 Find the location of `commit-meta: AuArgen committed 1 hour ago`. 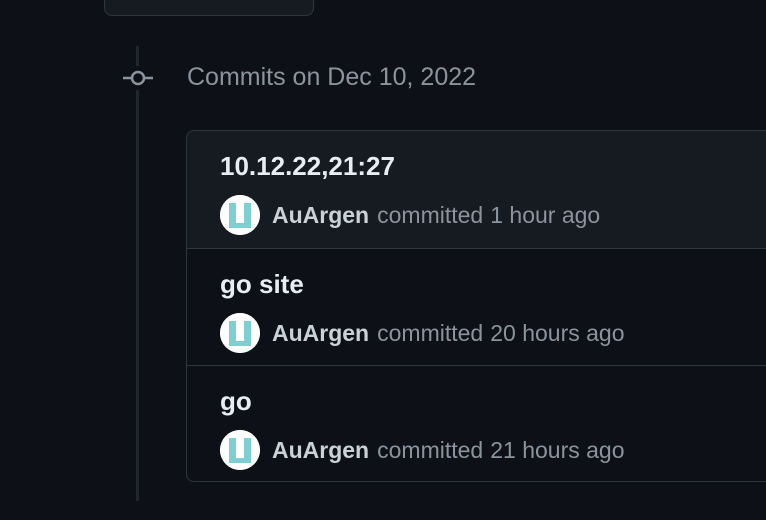

commit-meta: AuArgen committed 1 hour ago is located at coordinates (410, 215).